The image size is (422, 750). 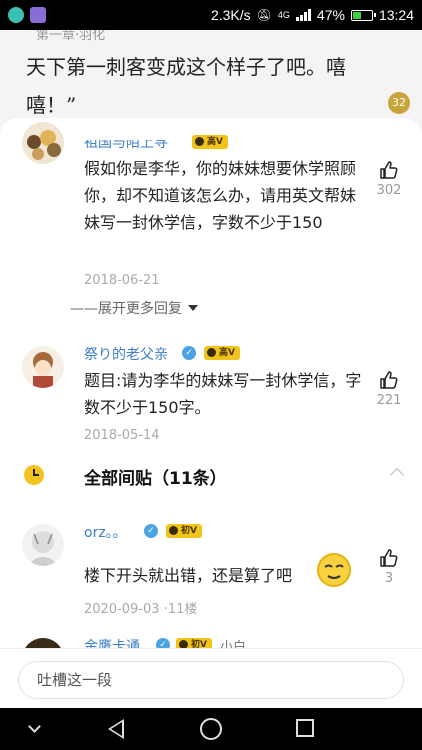 I want to click on post-date: 2020-09-03 ·11楼, so click(x=141, y=609).